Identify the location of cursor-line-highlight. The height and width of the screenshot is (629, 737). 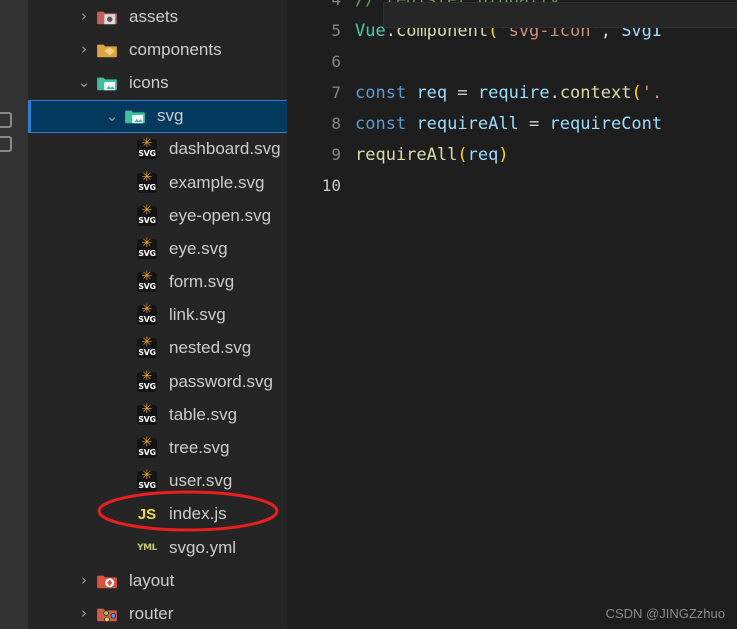
(560, 15).